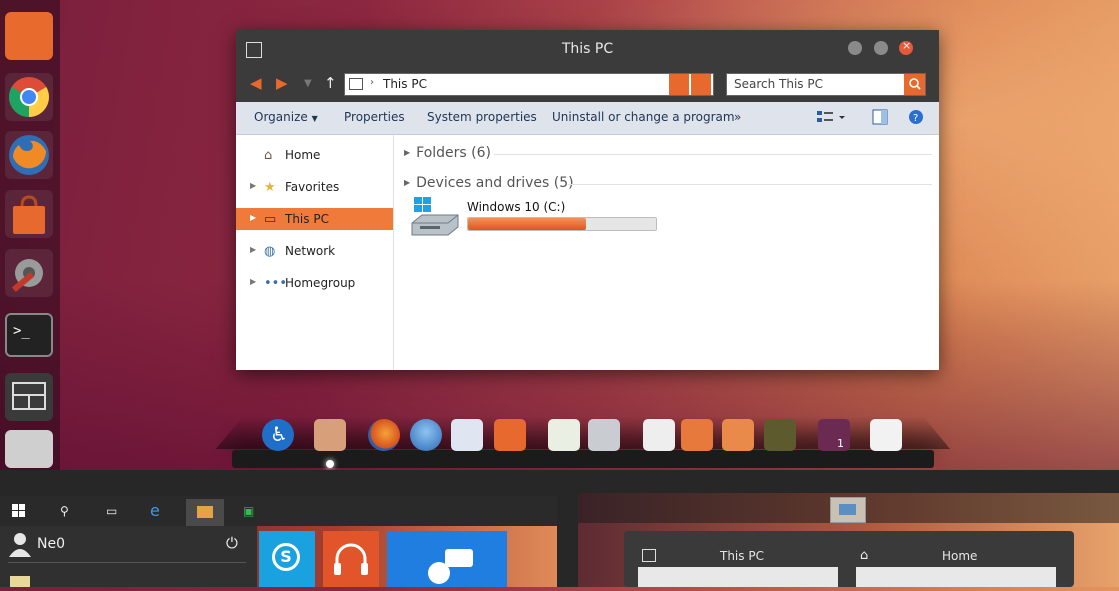 The image size is (1119, 591). What do you see at coordinates (374, 117) in the screenshot?
I see `properties-button: Properties` at bounding box center [374, 117].